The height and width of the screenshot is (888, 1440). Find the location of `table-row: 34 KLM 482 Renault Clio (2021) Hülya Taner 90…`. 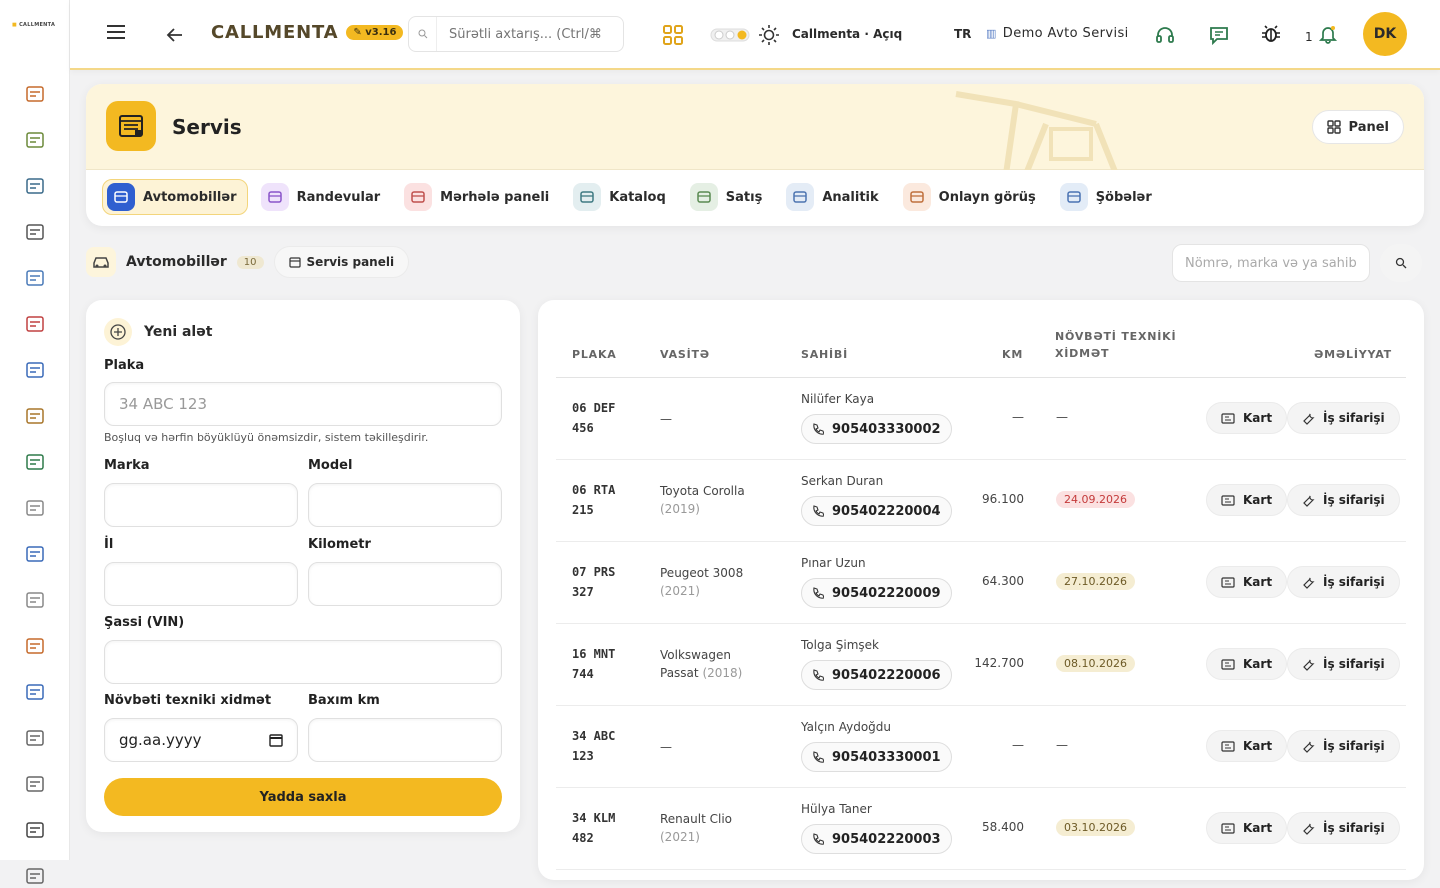

table-row: 34 KLM 482 Renault Clio (2021) Hülya Taner 90… is located at coordinates (981, 829).